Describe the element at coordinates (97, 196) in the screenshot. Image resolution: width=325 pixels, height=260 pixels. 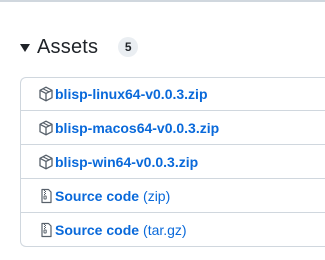
I see `source-code-zip-link: Source code` at that location.